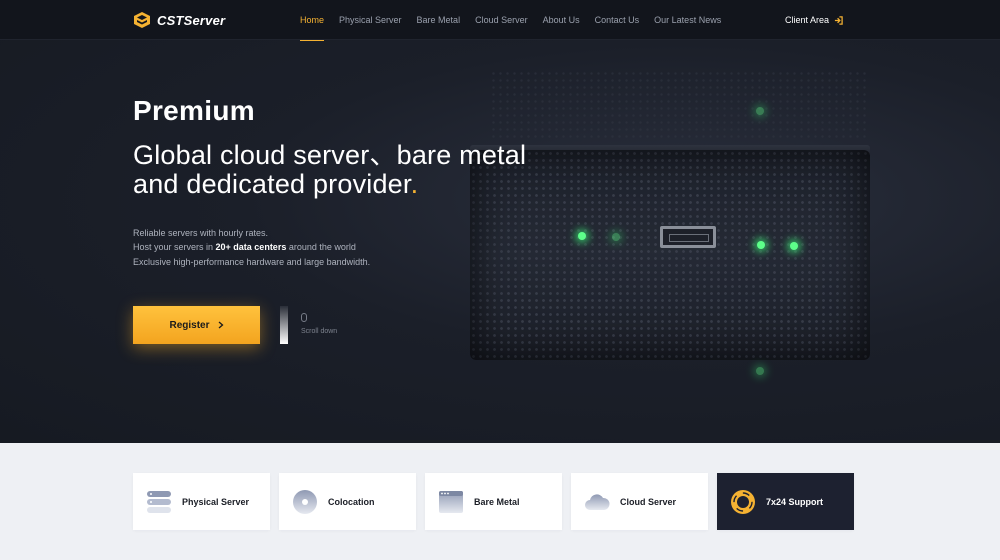 The height and width of the screenshot is (560, 1000). I want to click on login-arrow-icon, so click(838, 20).